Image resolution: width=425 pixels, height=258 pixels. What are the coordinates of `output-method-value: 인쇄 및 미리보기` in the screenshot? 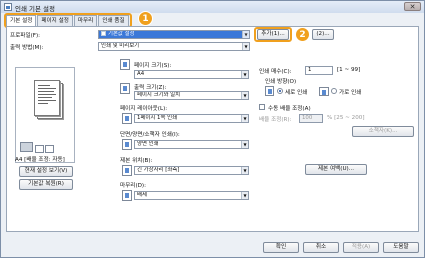 It's located at (120, 46).